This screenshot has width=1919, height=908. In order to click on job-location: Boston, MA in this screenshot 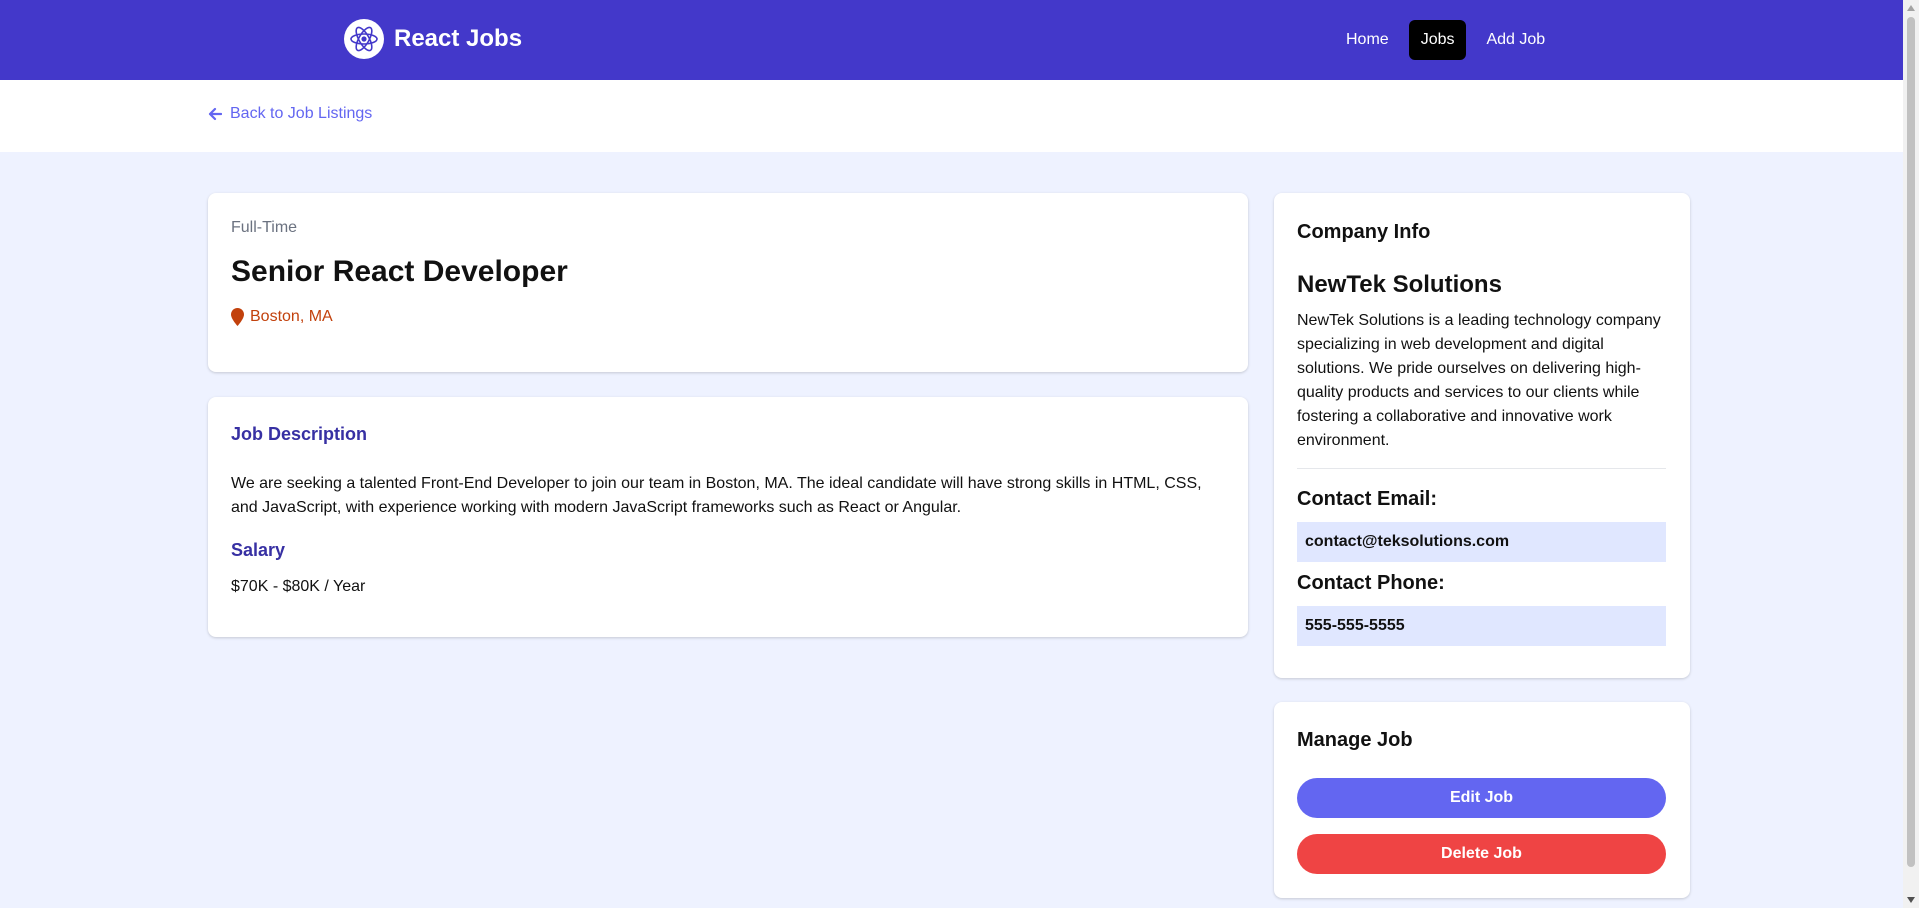, I will do `click(282, 317)`.